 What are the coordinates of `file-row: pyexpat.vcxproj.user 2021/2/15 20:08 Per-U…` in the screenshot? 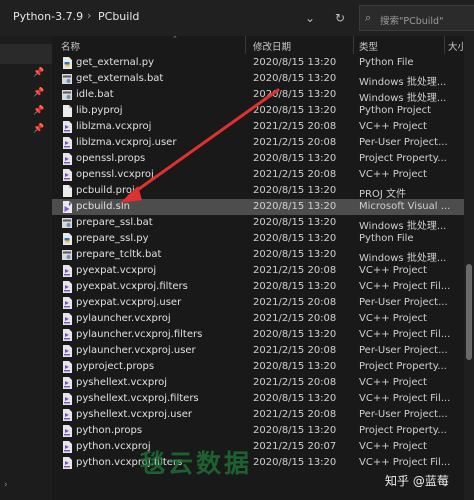 It's located at (258, 303).